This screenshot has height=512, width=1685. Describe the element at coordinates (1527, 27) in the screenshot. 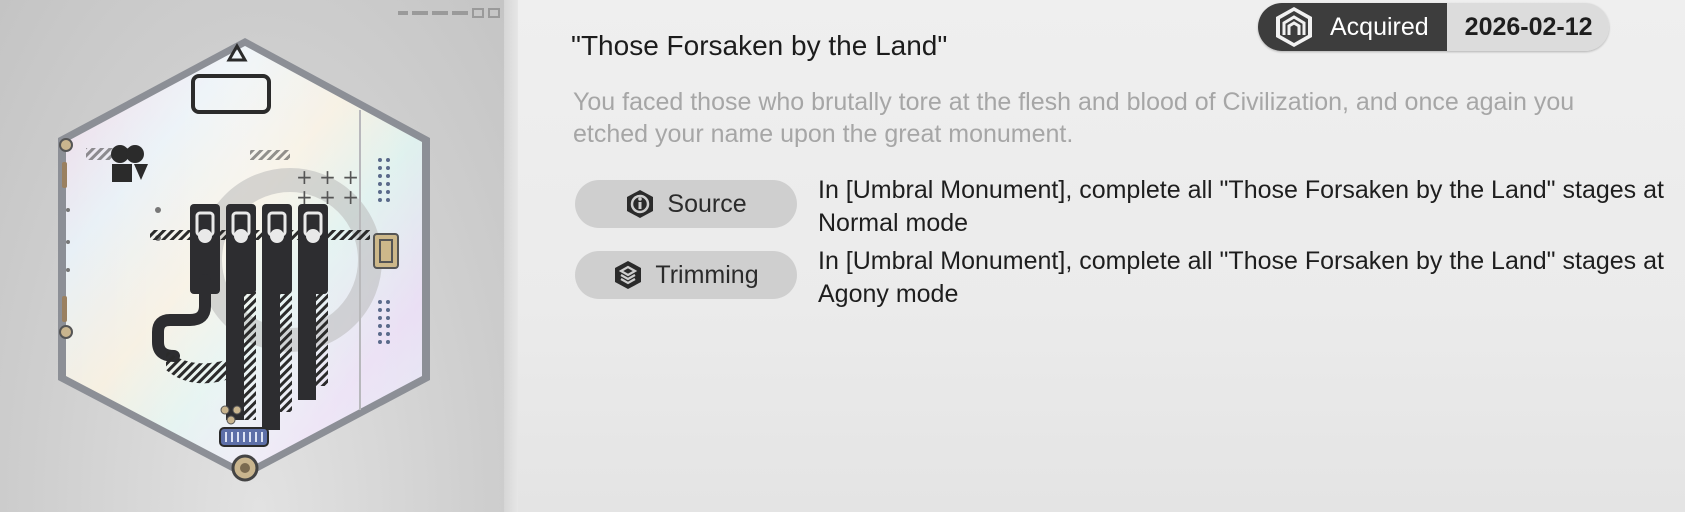

I see `acquired-date: 2026-02-12` at that location.